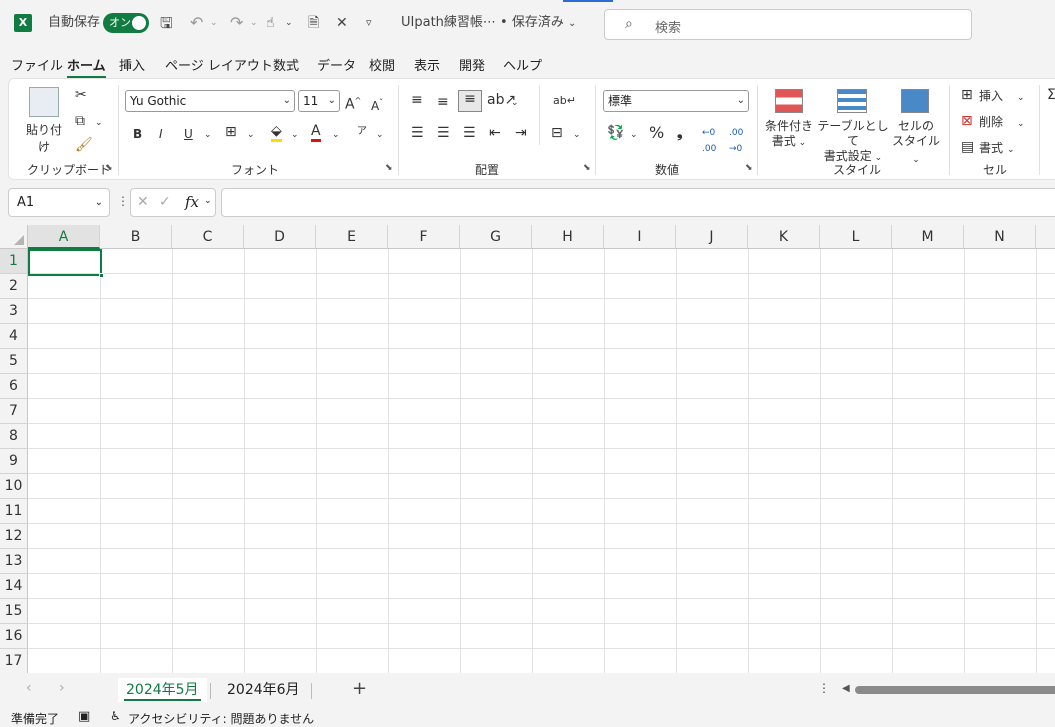 The height and width of the screenshot is (727, 1055). I want to click on column-header-g: G, so click(496, 237).